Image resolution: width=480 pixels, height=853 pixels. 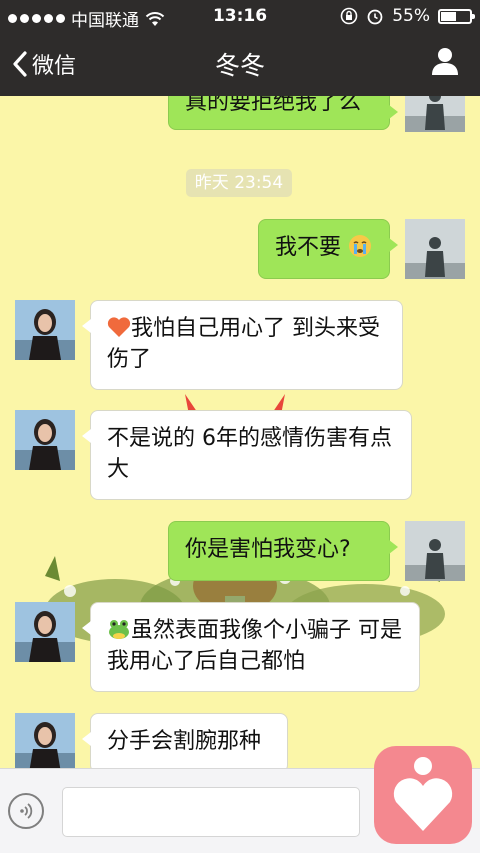 I want to click on message-text: 我不要, so click(x=308, y=247).